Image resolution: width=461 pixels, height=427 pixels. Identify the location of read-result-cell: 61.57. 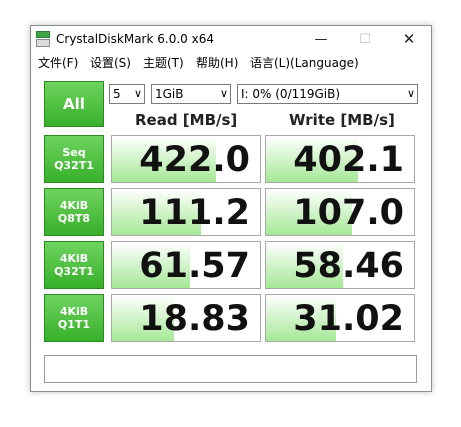
(186, 265).